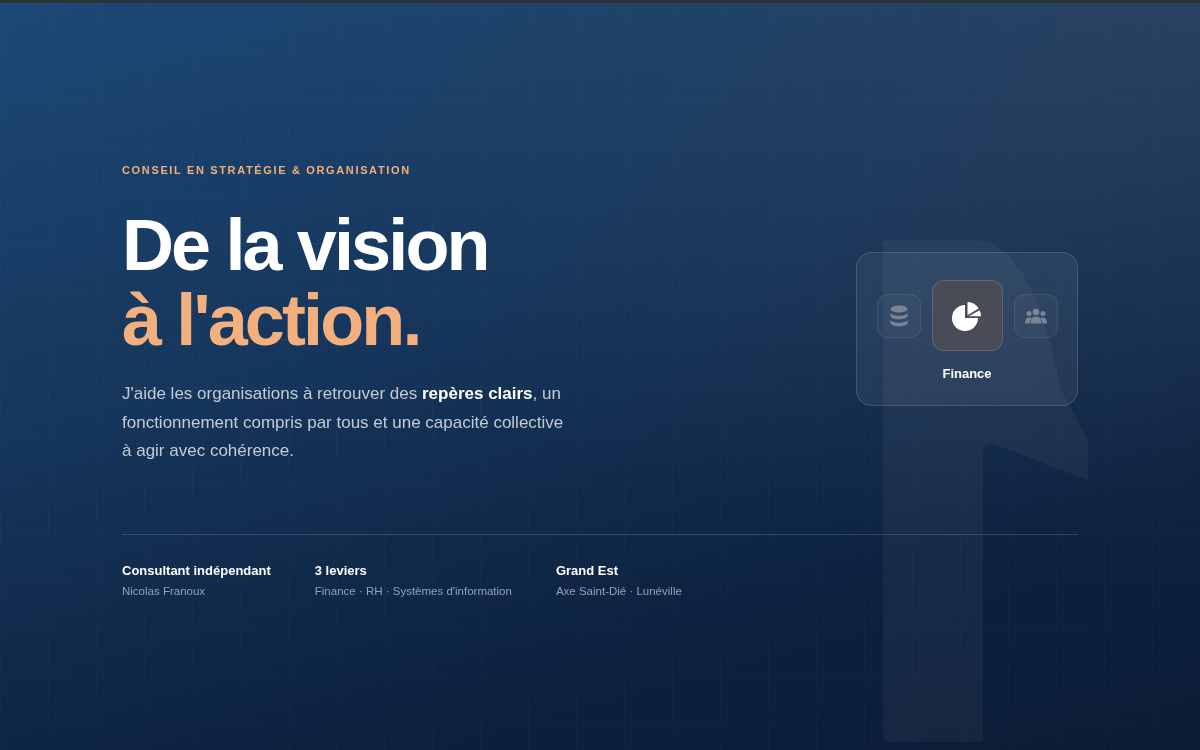 The height and width of the screenshot is (750, 1200). What do you see at coordinates (271, 320) in the screenshot?
I see `headline-accent-line: à l'action.` at bounding box center [271, 320].